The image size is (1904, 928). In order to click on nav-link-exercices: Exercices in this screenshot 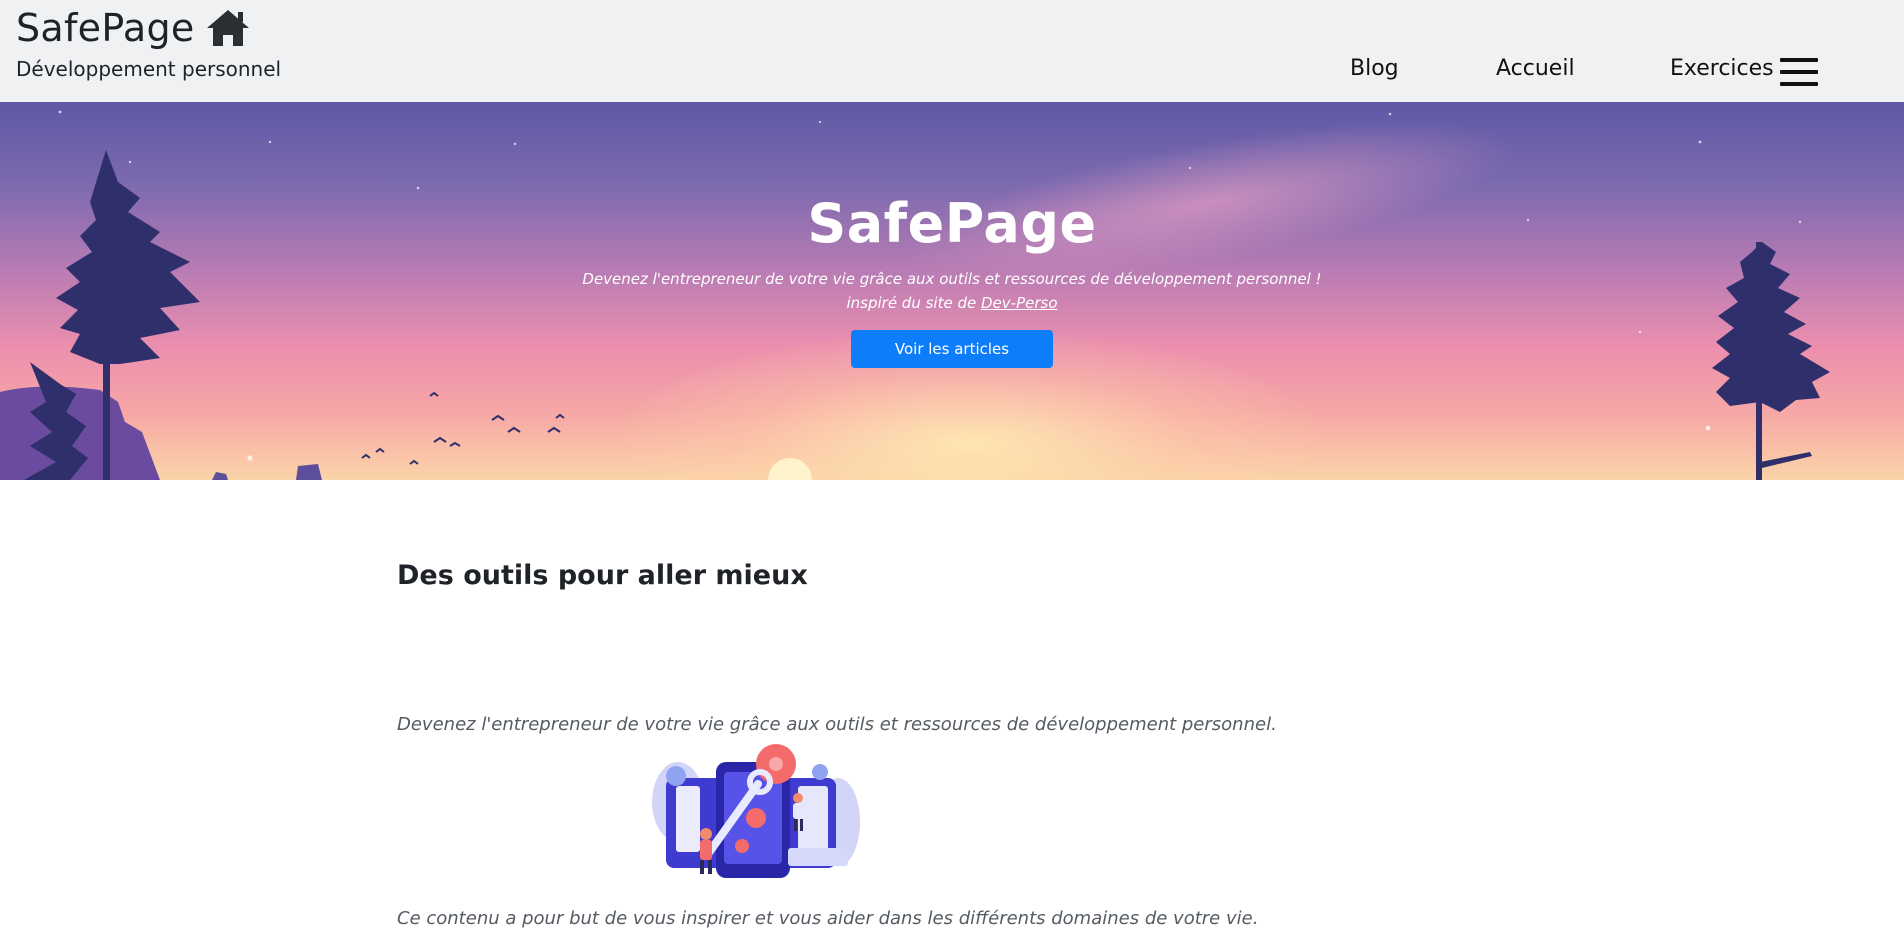, I will do `click(1722, 68)`.